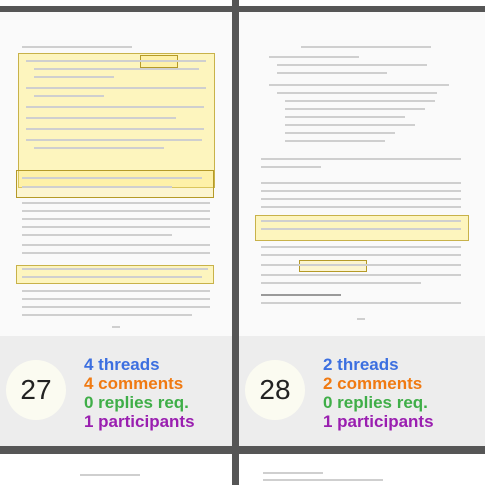 This screenshot has width=485, height=485. What do you see at coordinates (116, 120) in the screenshot?
I see `comment-highlight` at bounding box center [116, 120].